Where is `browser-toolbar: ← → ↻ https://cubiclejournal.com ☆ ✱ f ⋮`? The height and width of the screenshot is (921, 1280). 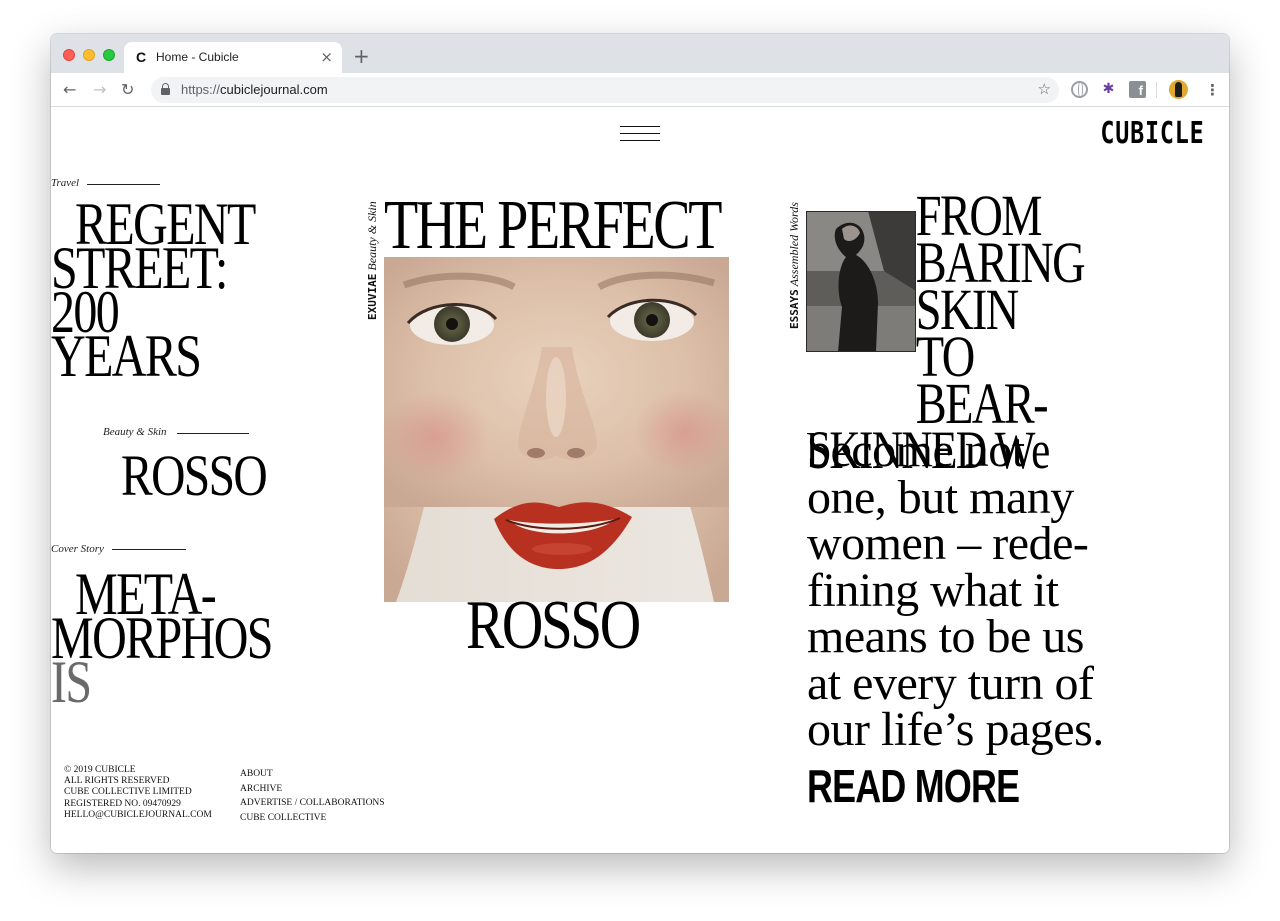
browser-toolbar: ← → ↻ https://cubiclejournal.com ☆ ✱ f ⋮ is located at coordinates (640, 90).